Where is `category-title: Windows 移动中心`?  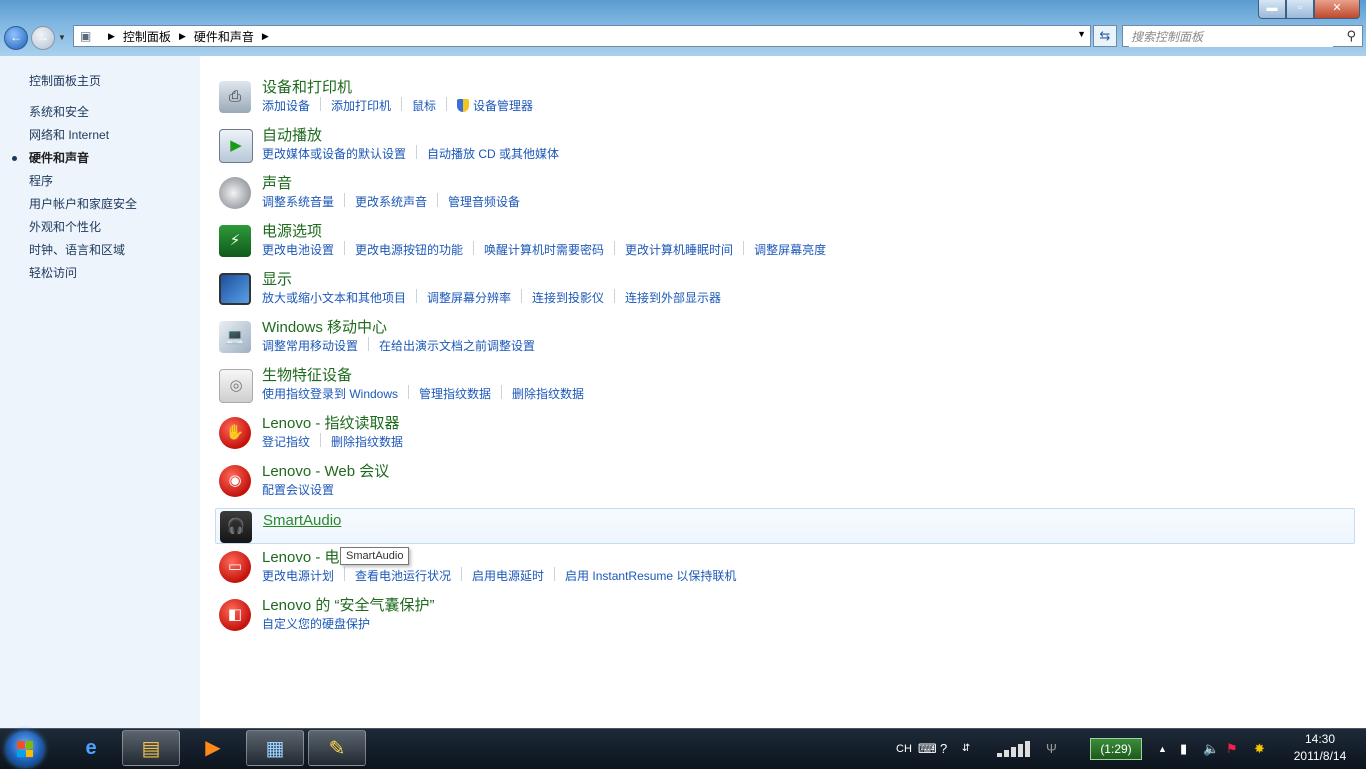 category-title: Windows 移动中心 is located at coordinates (324, 326).